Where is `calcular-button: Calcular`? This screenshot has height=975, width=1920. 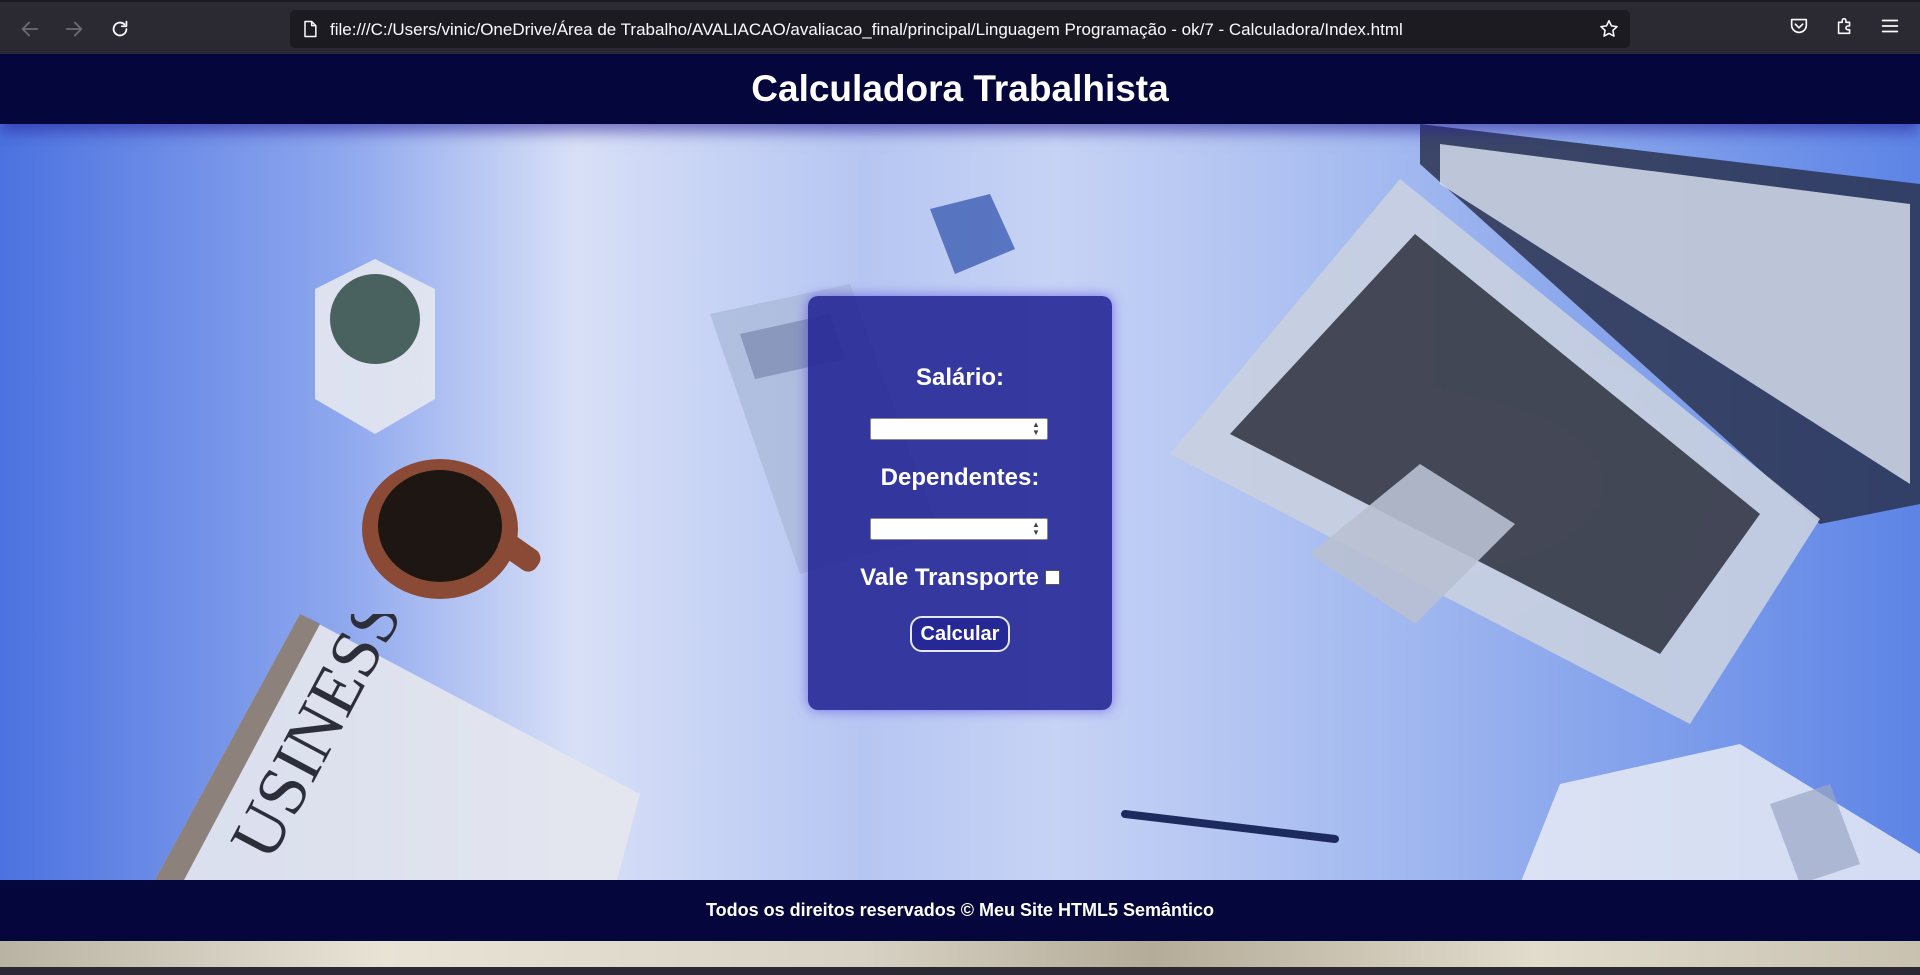
calcular-button: Calcular is located at coordinates (960, 634).